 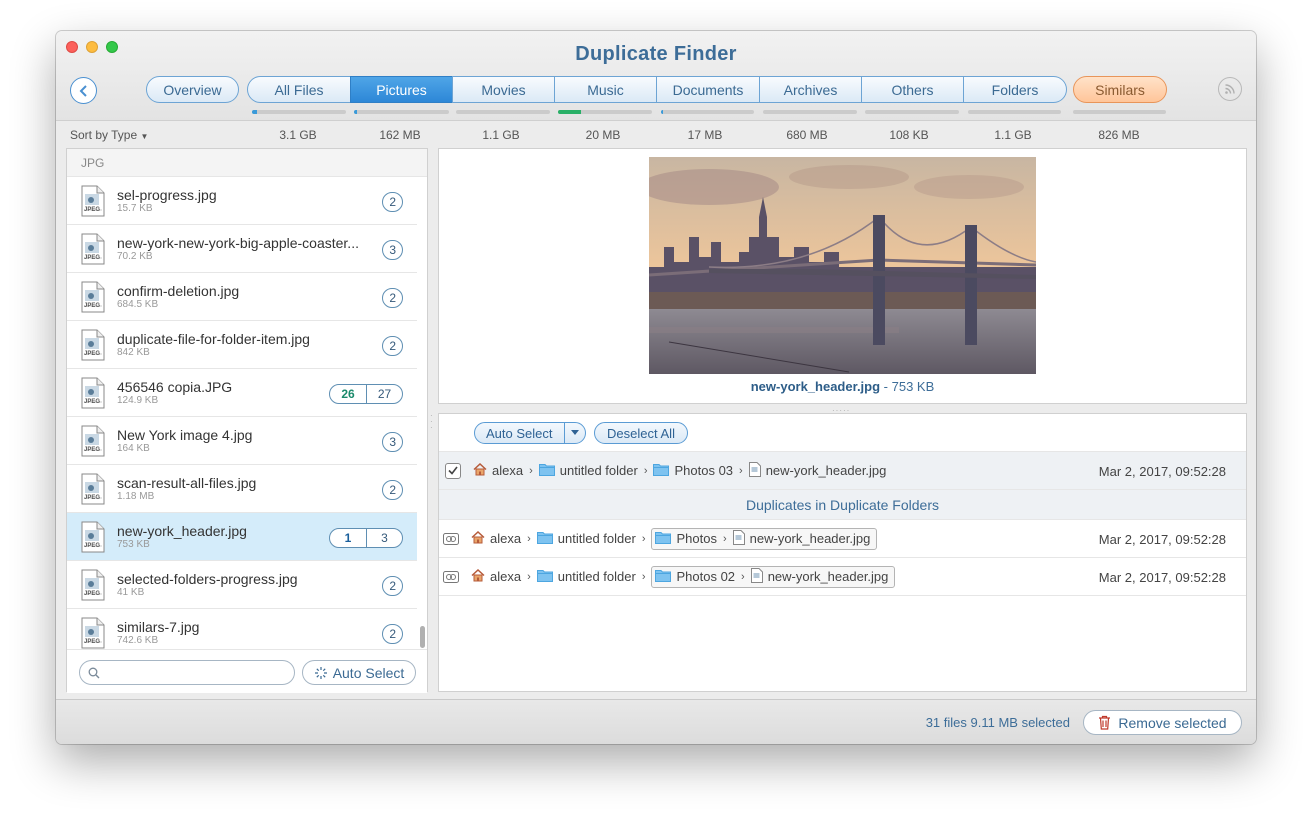 What do you see at coordinates (242, 489) in the screenshot?
I see `file-list-item: JPEG scan-result-all-files.jpg 1.18 MB 2` at bounding box center [242, 489].